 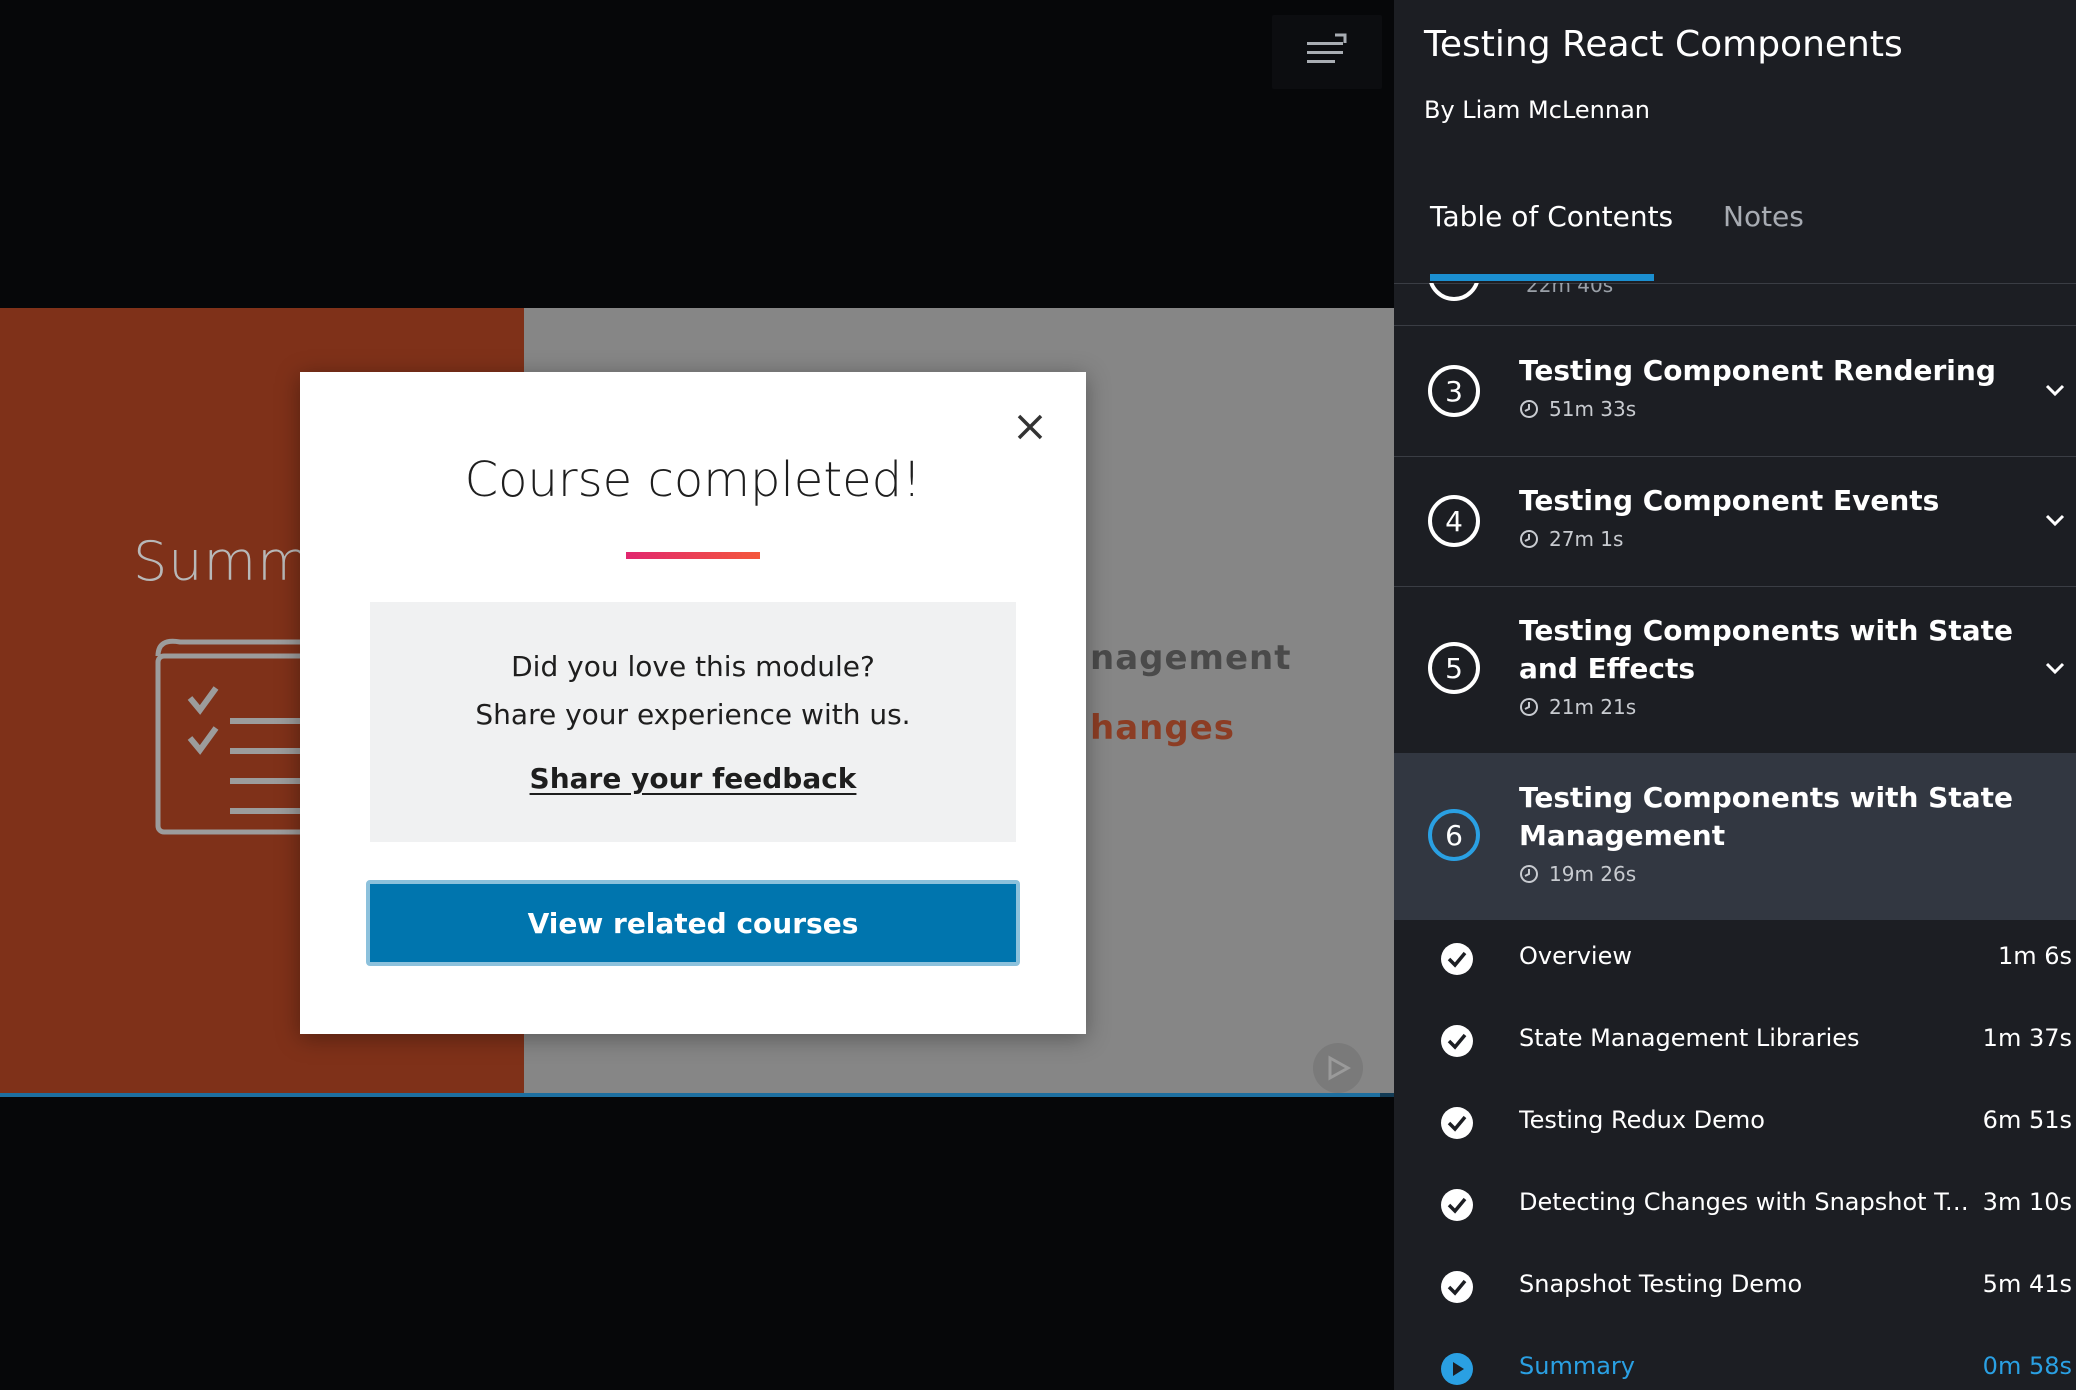 What do you see at coordinates (1577, 1366) in the screenshot?
I see `clip-title: Summary` at bounding box center [1577, 1366].